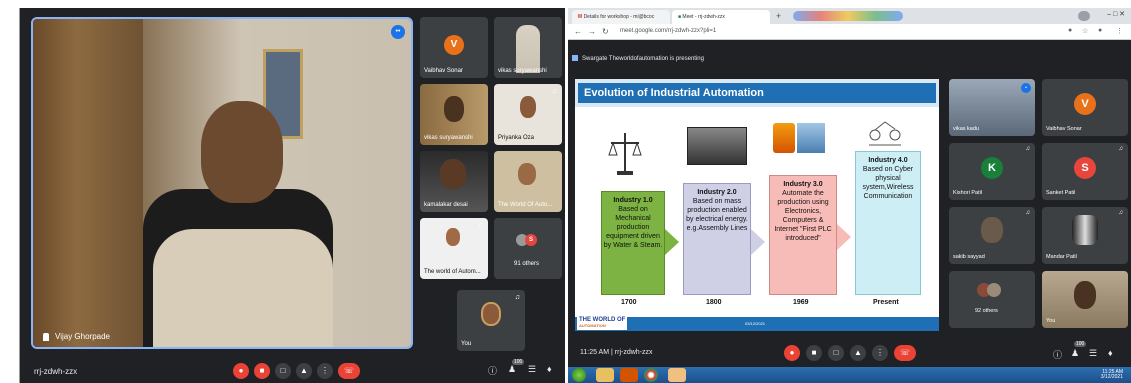 The height and width of the screenshot is (383, 1131). I want to click on participant-name: kamalakar desai, so click(446, 205).